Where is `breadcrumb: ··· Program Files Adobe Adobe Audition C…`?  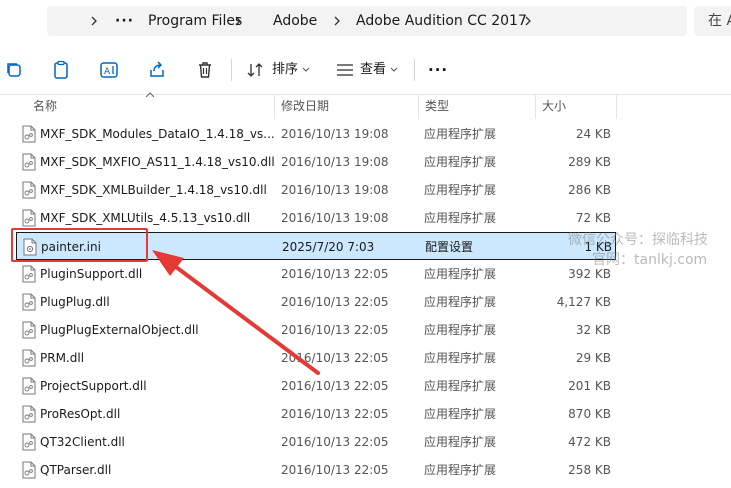 breadcrumb: ··· Program Files Adobe Adobe Audition C… is located at coordinates (367, 21).